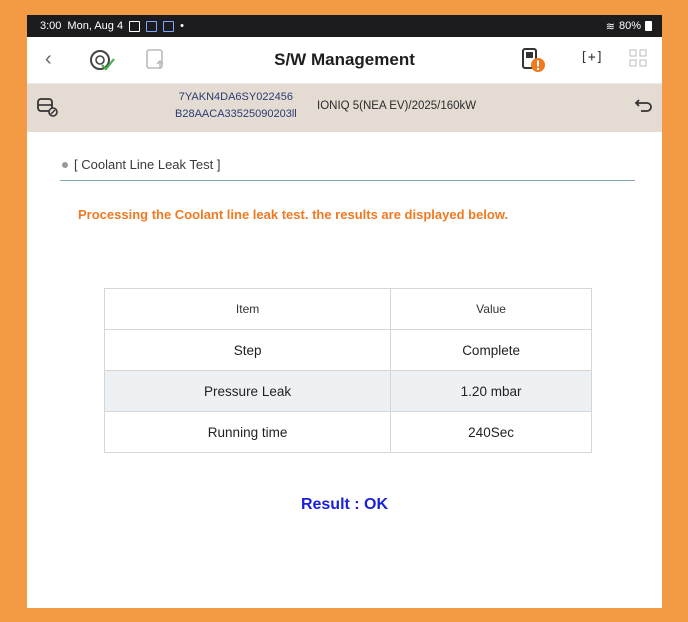 Image resolution: width=688 pixels, height=622 pixels. I want to click on capture-icon: [+], so click(591, 57).